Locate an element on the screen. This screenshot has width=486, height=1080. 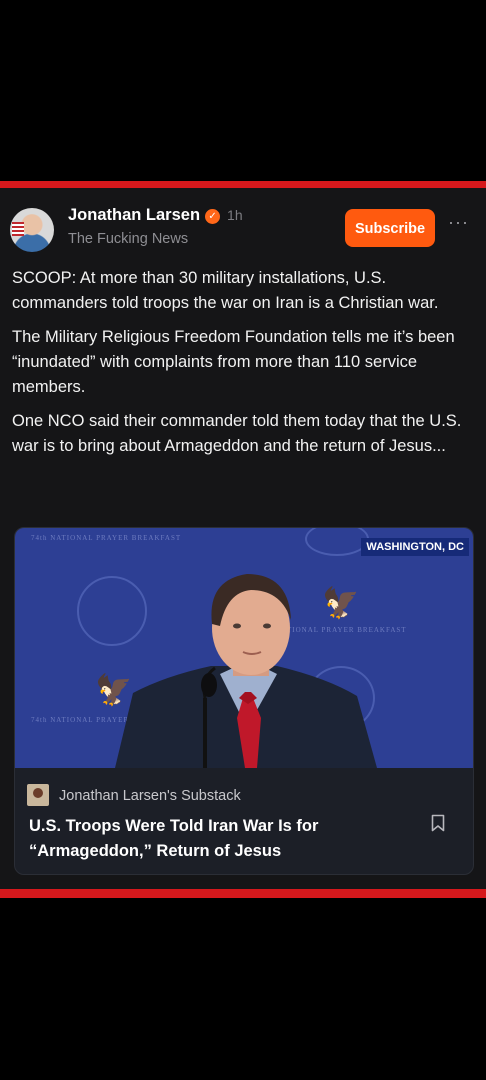
speaker-figure is located at coordinates (246, 671).